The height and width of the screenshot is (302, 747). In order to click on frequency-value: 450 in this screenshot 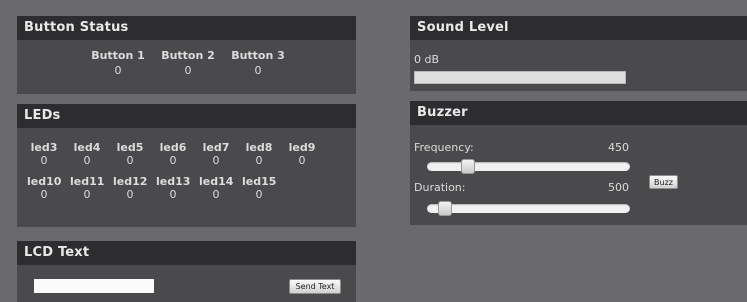, I will do `click(618, 147)`.